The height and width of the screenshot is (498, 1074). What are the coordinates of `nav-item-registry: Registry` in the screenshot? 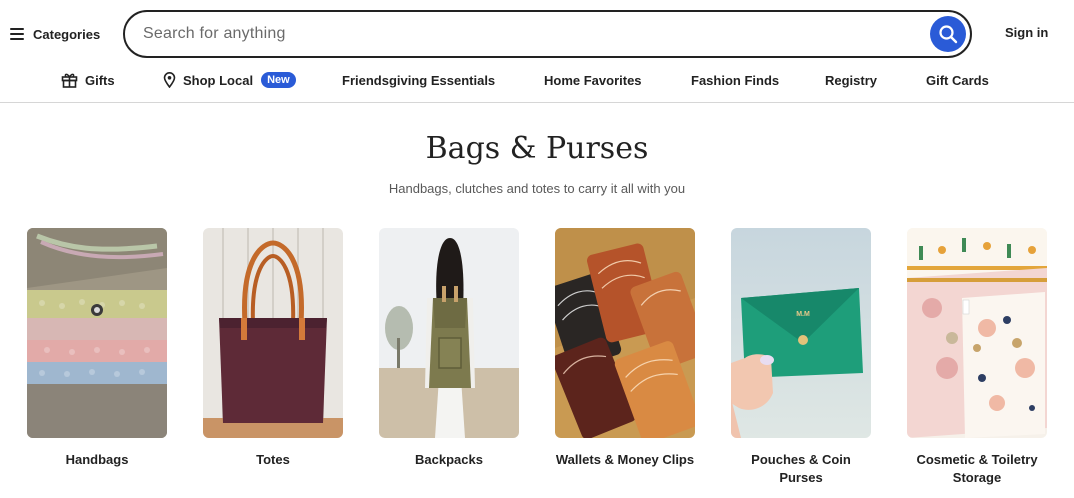 It's located at (851, 80).